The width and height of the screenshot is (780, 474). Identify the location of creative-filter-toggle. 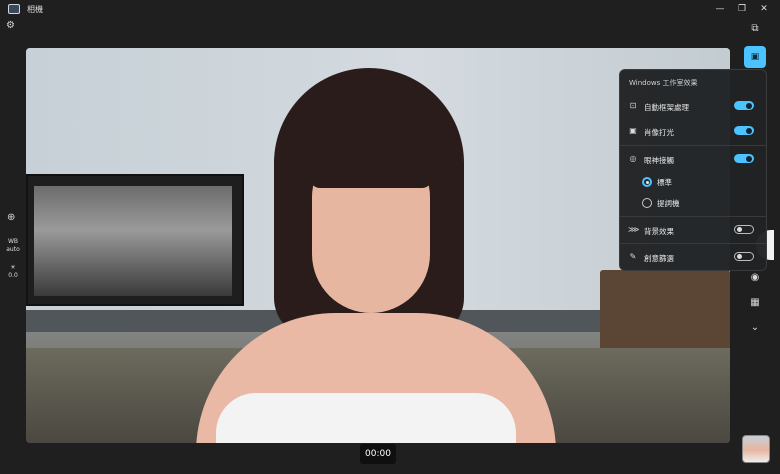
(744, 256).